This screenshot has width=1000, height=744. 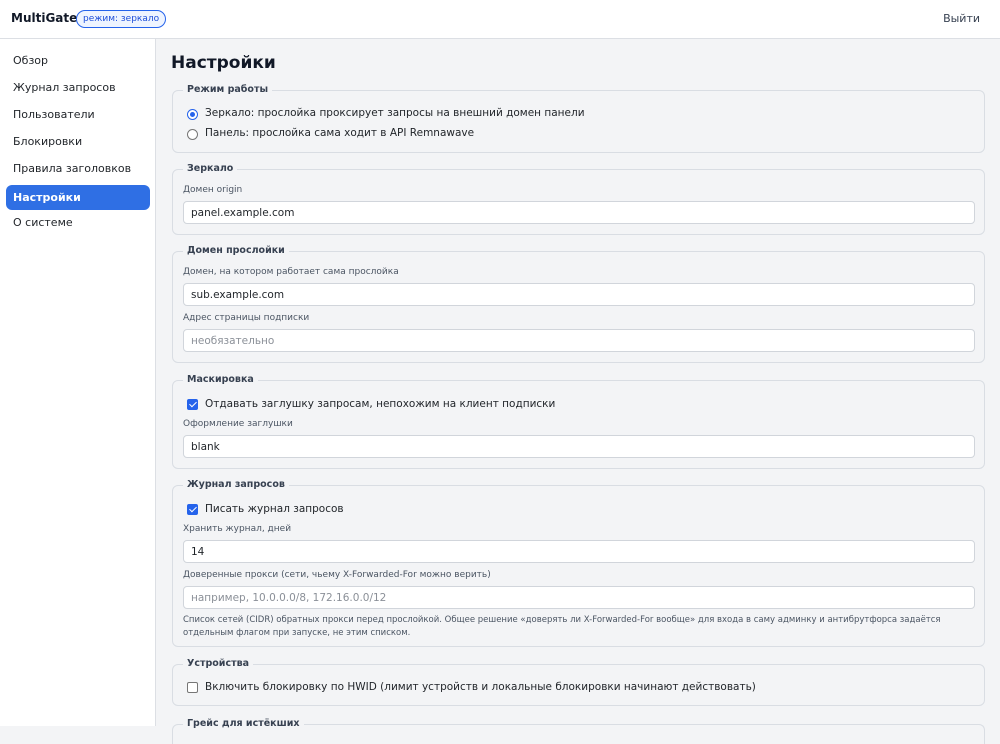 I want to click on hwid-checkbox, so click(x=192, y=687).